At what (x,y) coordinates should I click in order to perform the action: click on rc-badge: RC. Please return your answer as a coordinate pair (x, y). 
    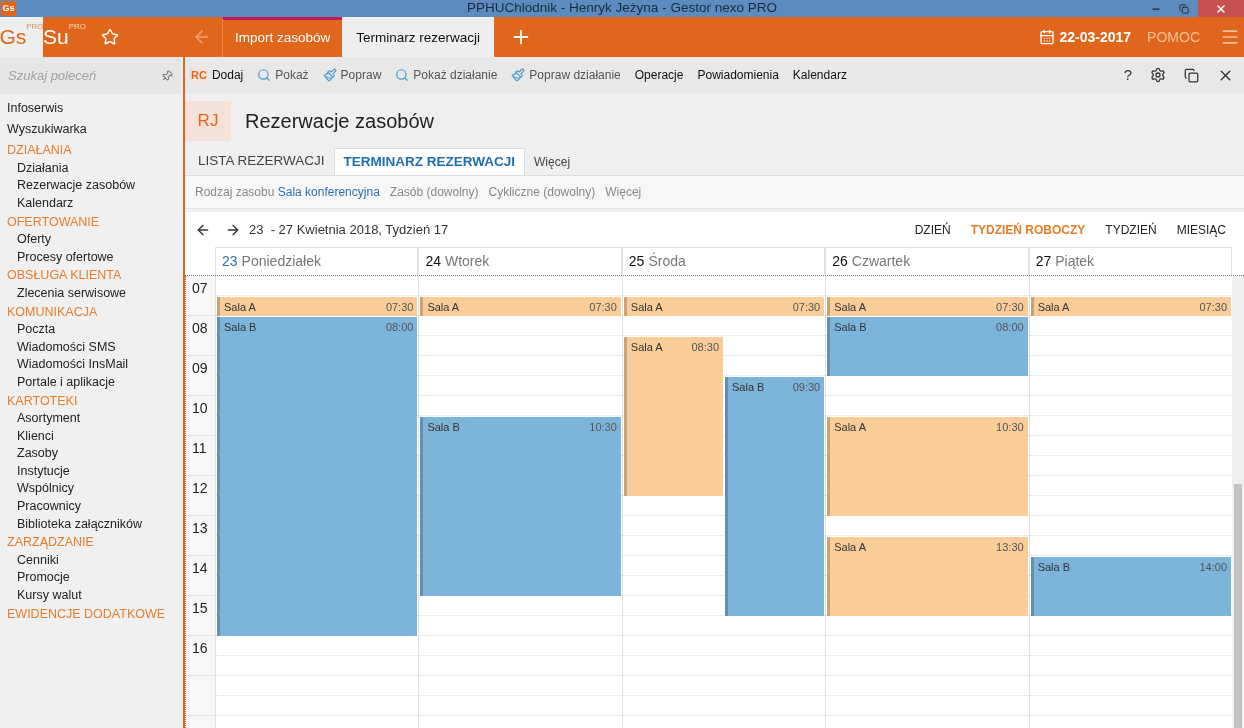
    Looking at the image, I should click on (199, 75).